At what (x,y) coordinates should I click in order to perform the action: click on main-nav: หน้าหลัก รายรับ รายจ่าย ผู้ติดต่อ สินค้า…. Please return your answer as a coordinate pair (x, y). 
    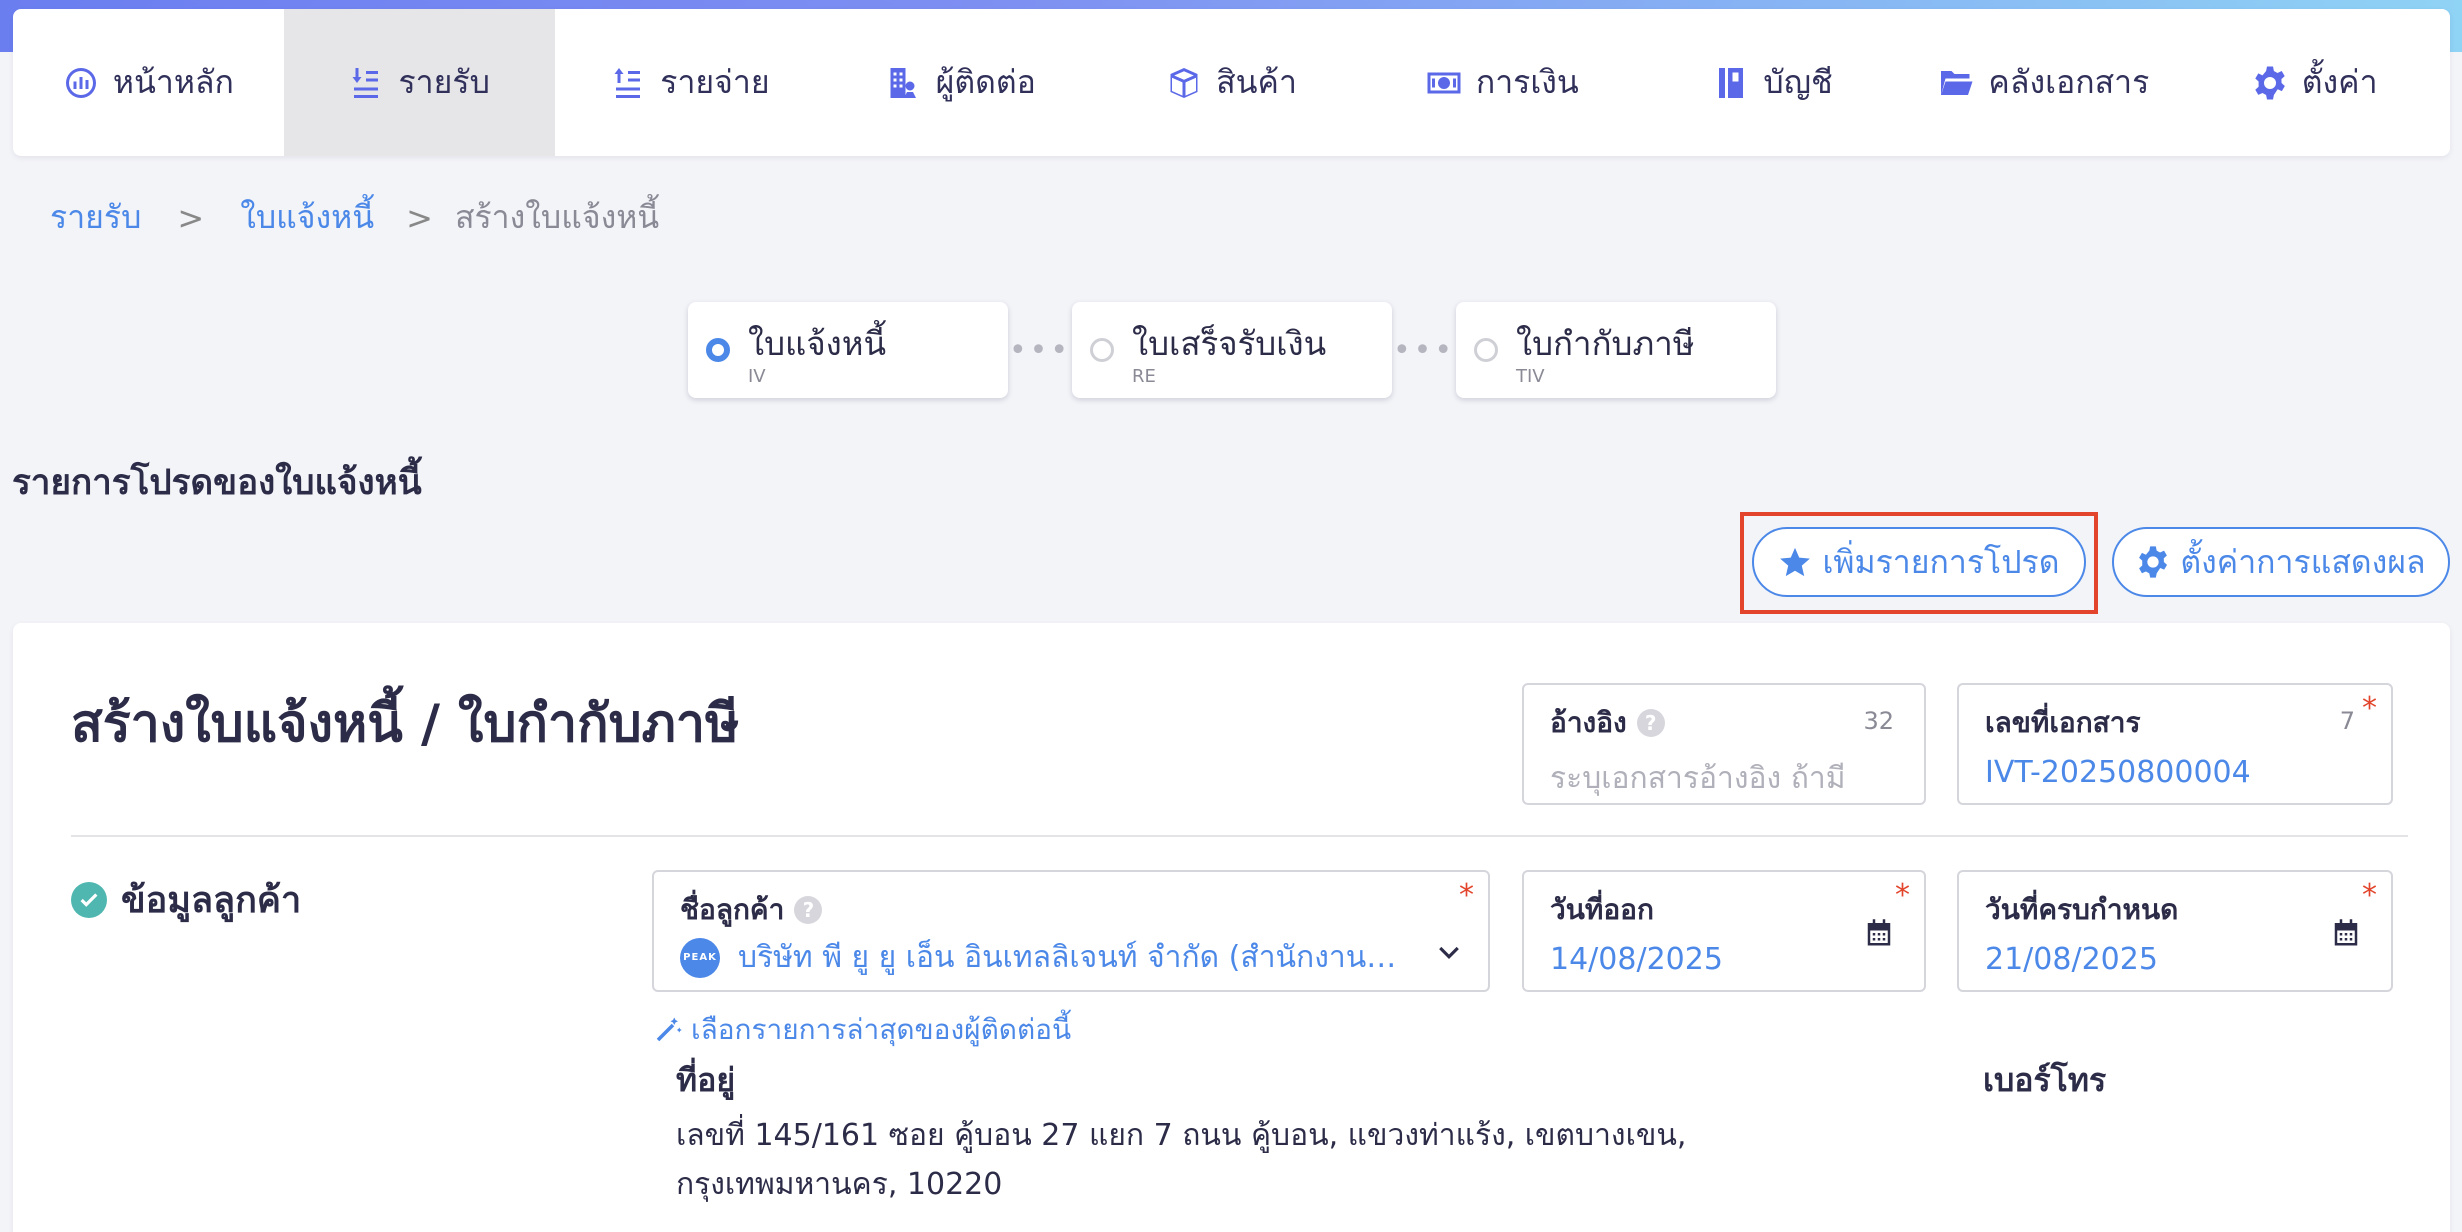
    Looking at the image, I should click on (1231, 82).